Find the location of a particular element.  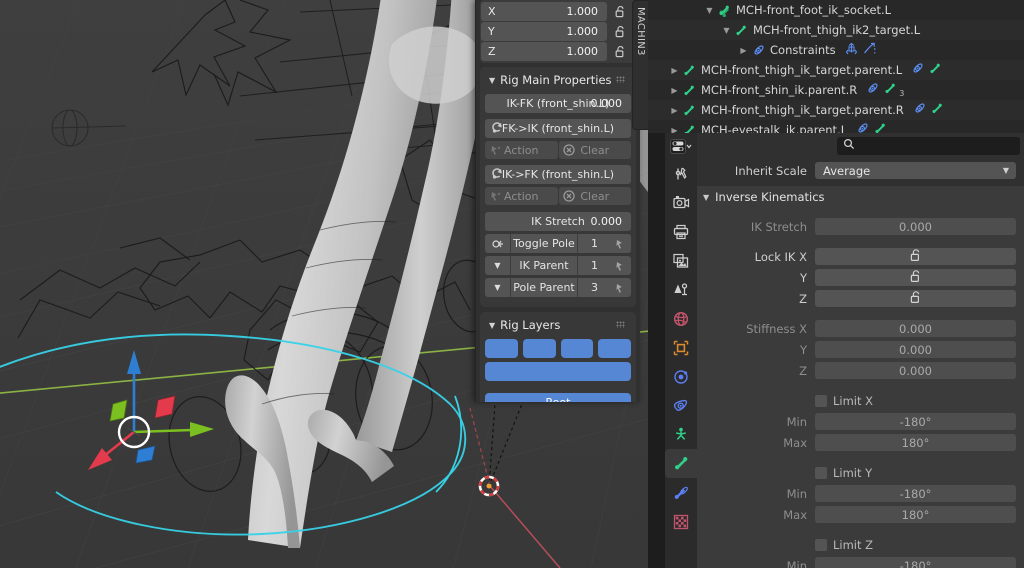

lock-ik-x-toggle is located at coordinates (915, 256).